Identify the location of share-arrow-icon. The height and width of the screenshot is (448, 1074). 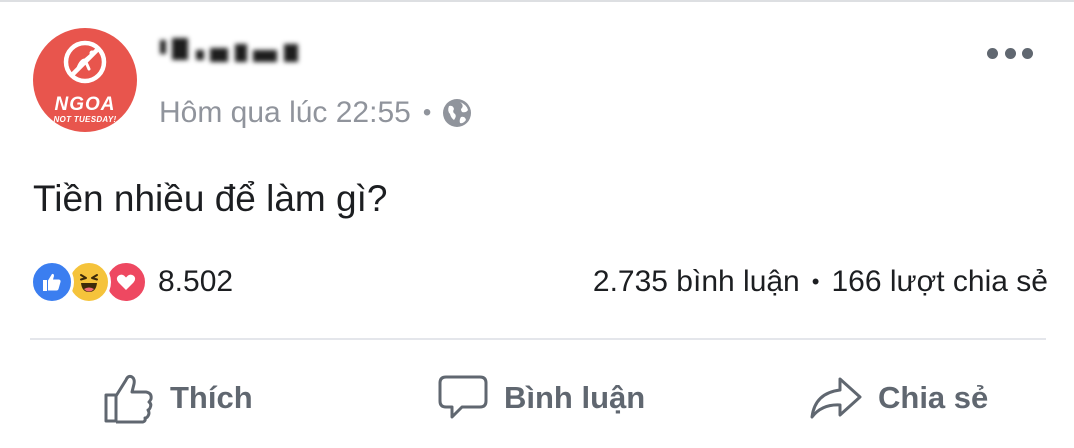
(836, 398).